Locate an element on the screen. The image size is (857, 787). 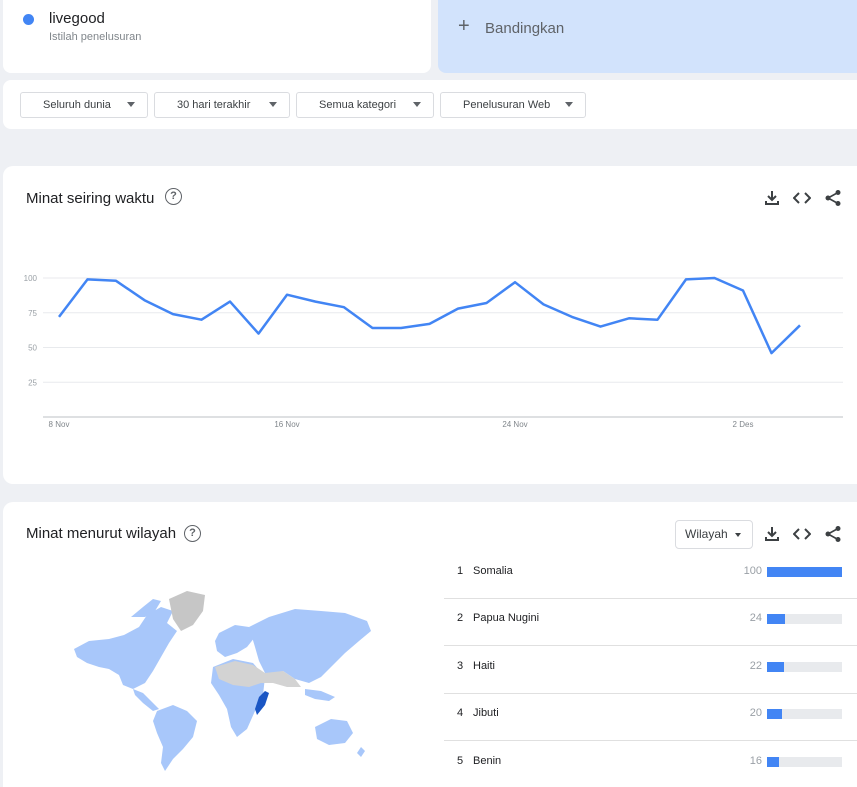
region-value: 20 is located at coordinates (755, 713).